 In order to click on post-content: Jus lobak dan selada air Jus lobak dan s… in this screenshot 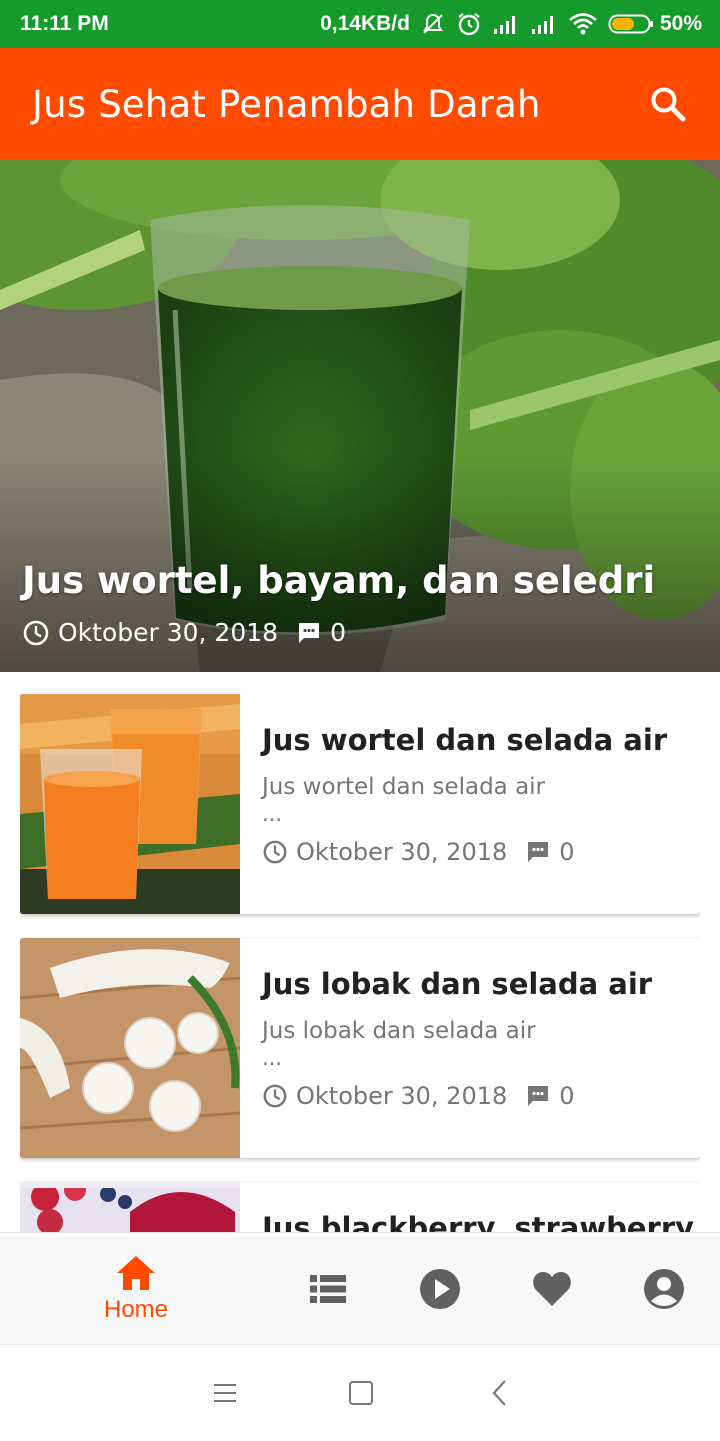, I will do `click(474, 1038)`.